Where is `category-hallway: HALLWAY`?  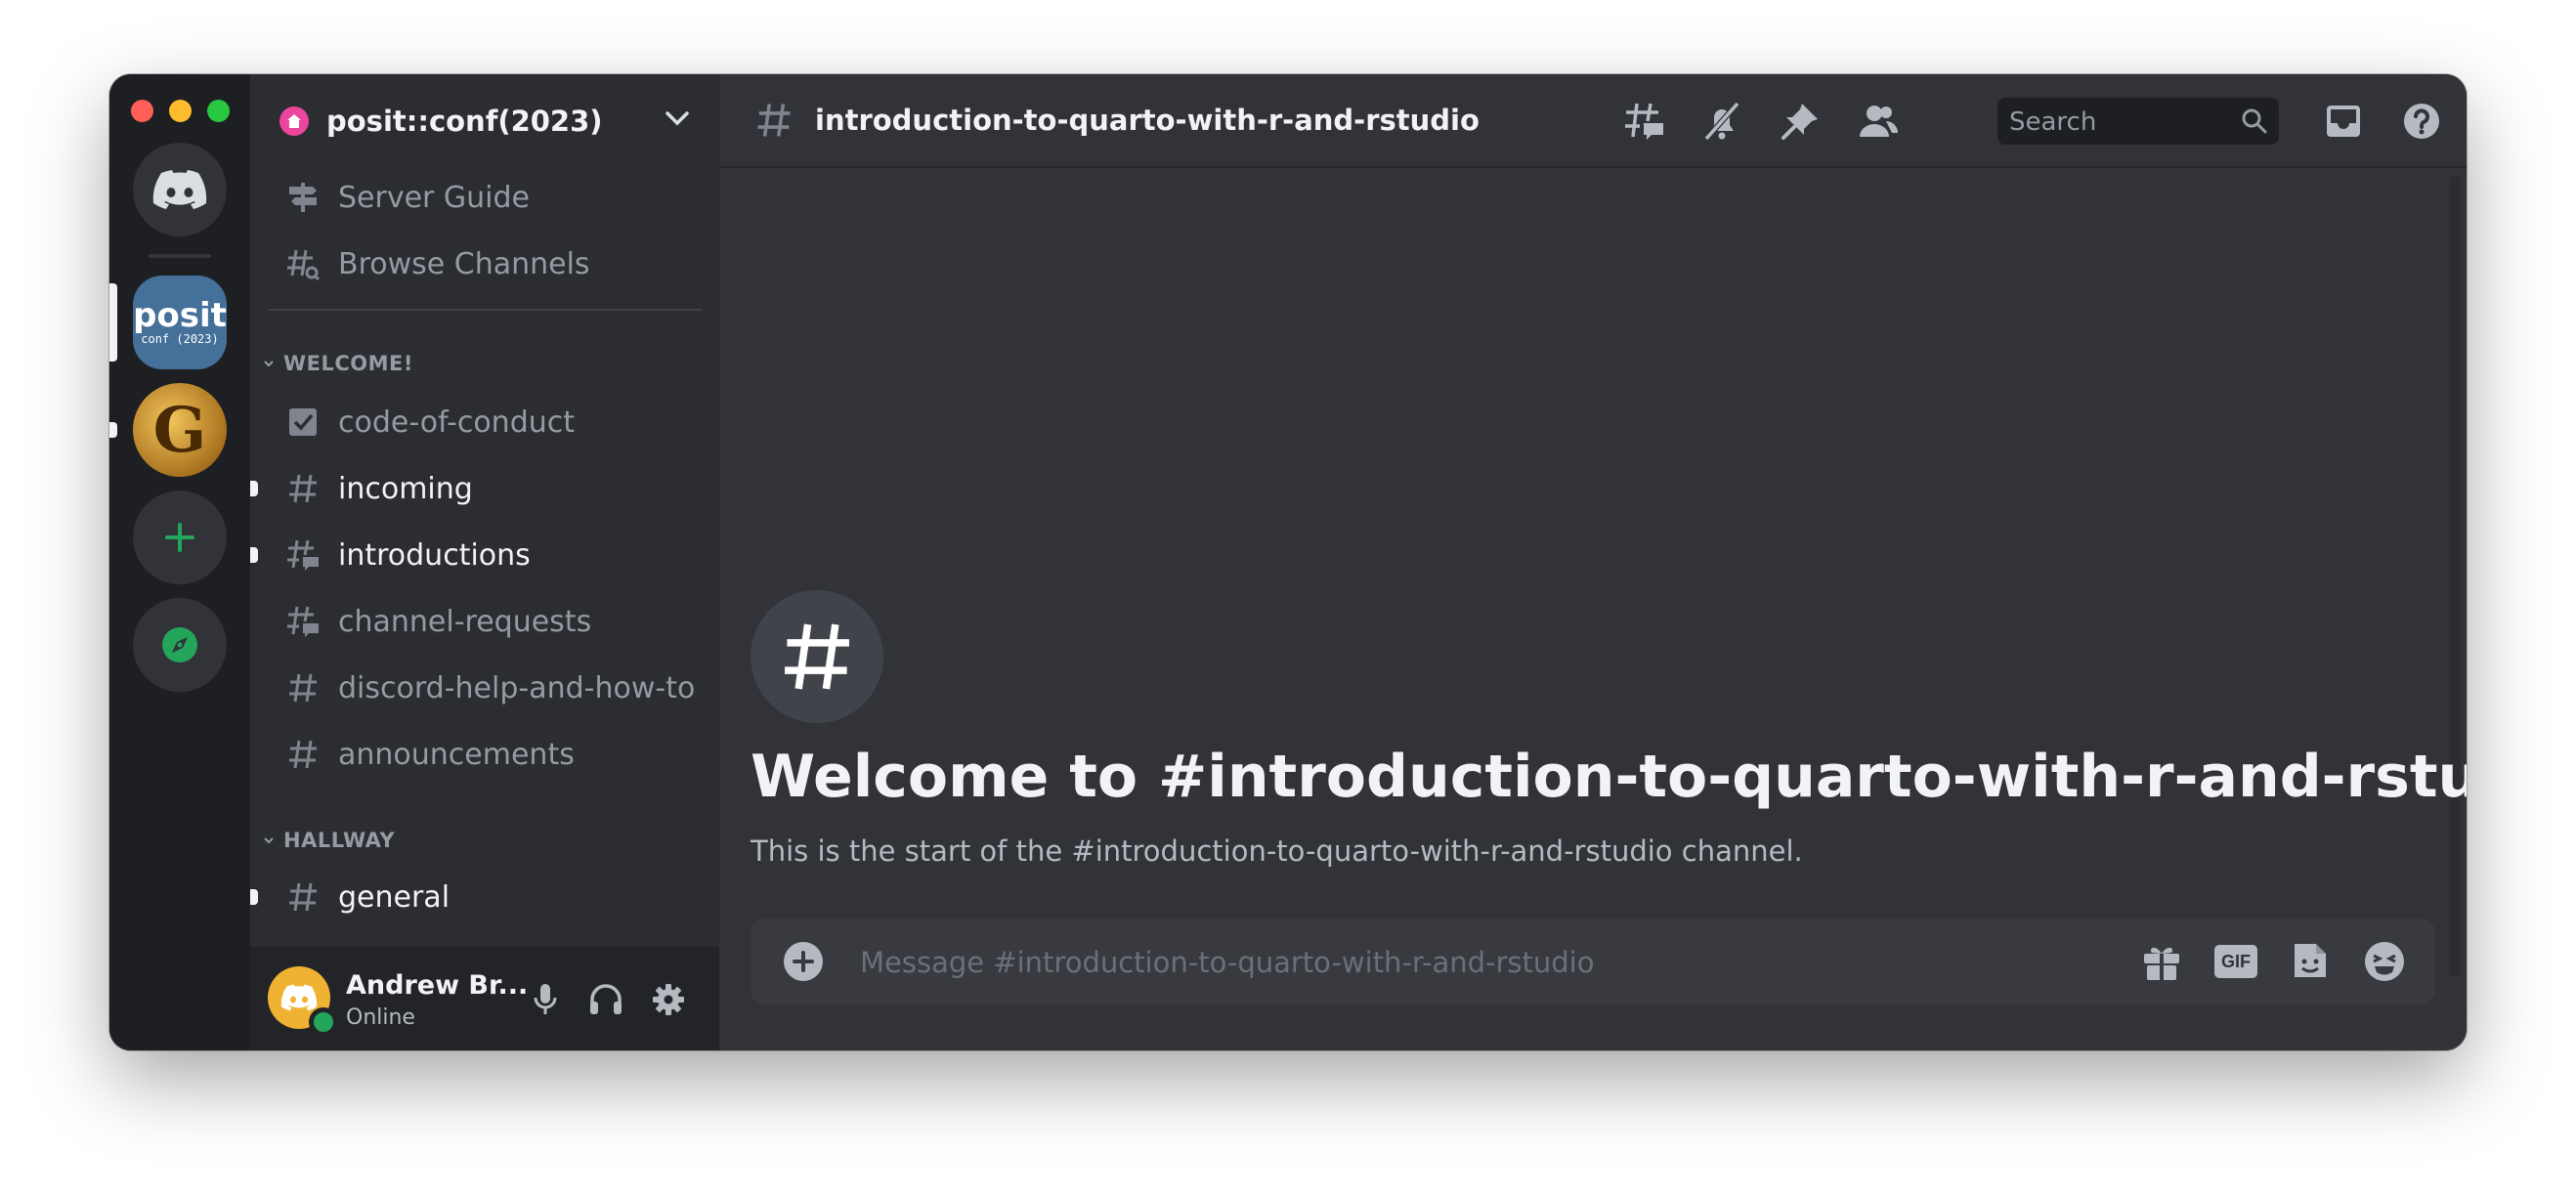
category-hallway: HALLWAY is located at coordinates (485, 840).